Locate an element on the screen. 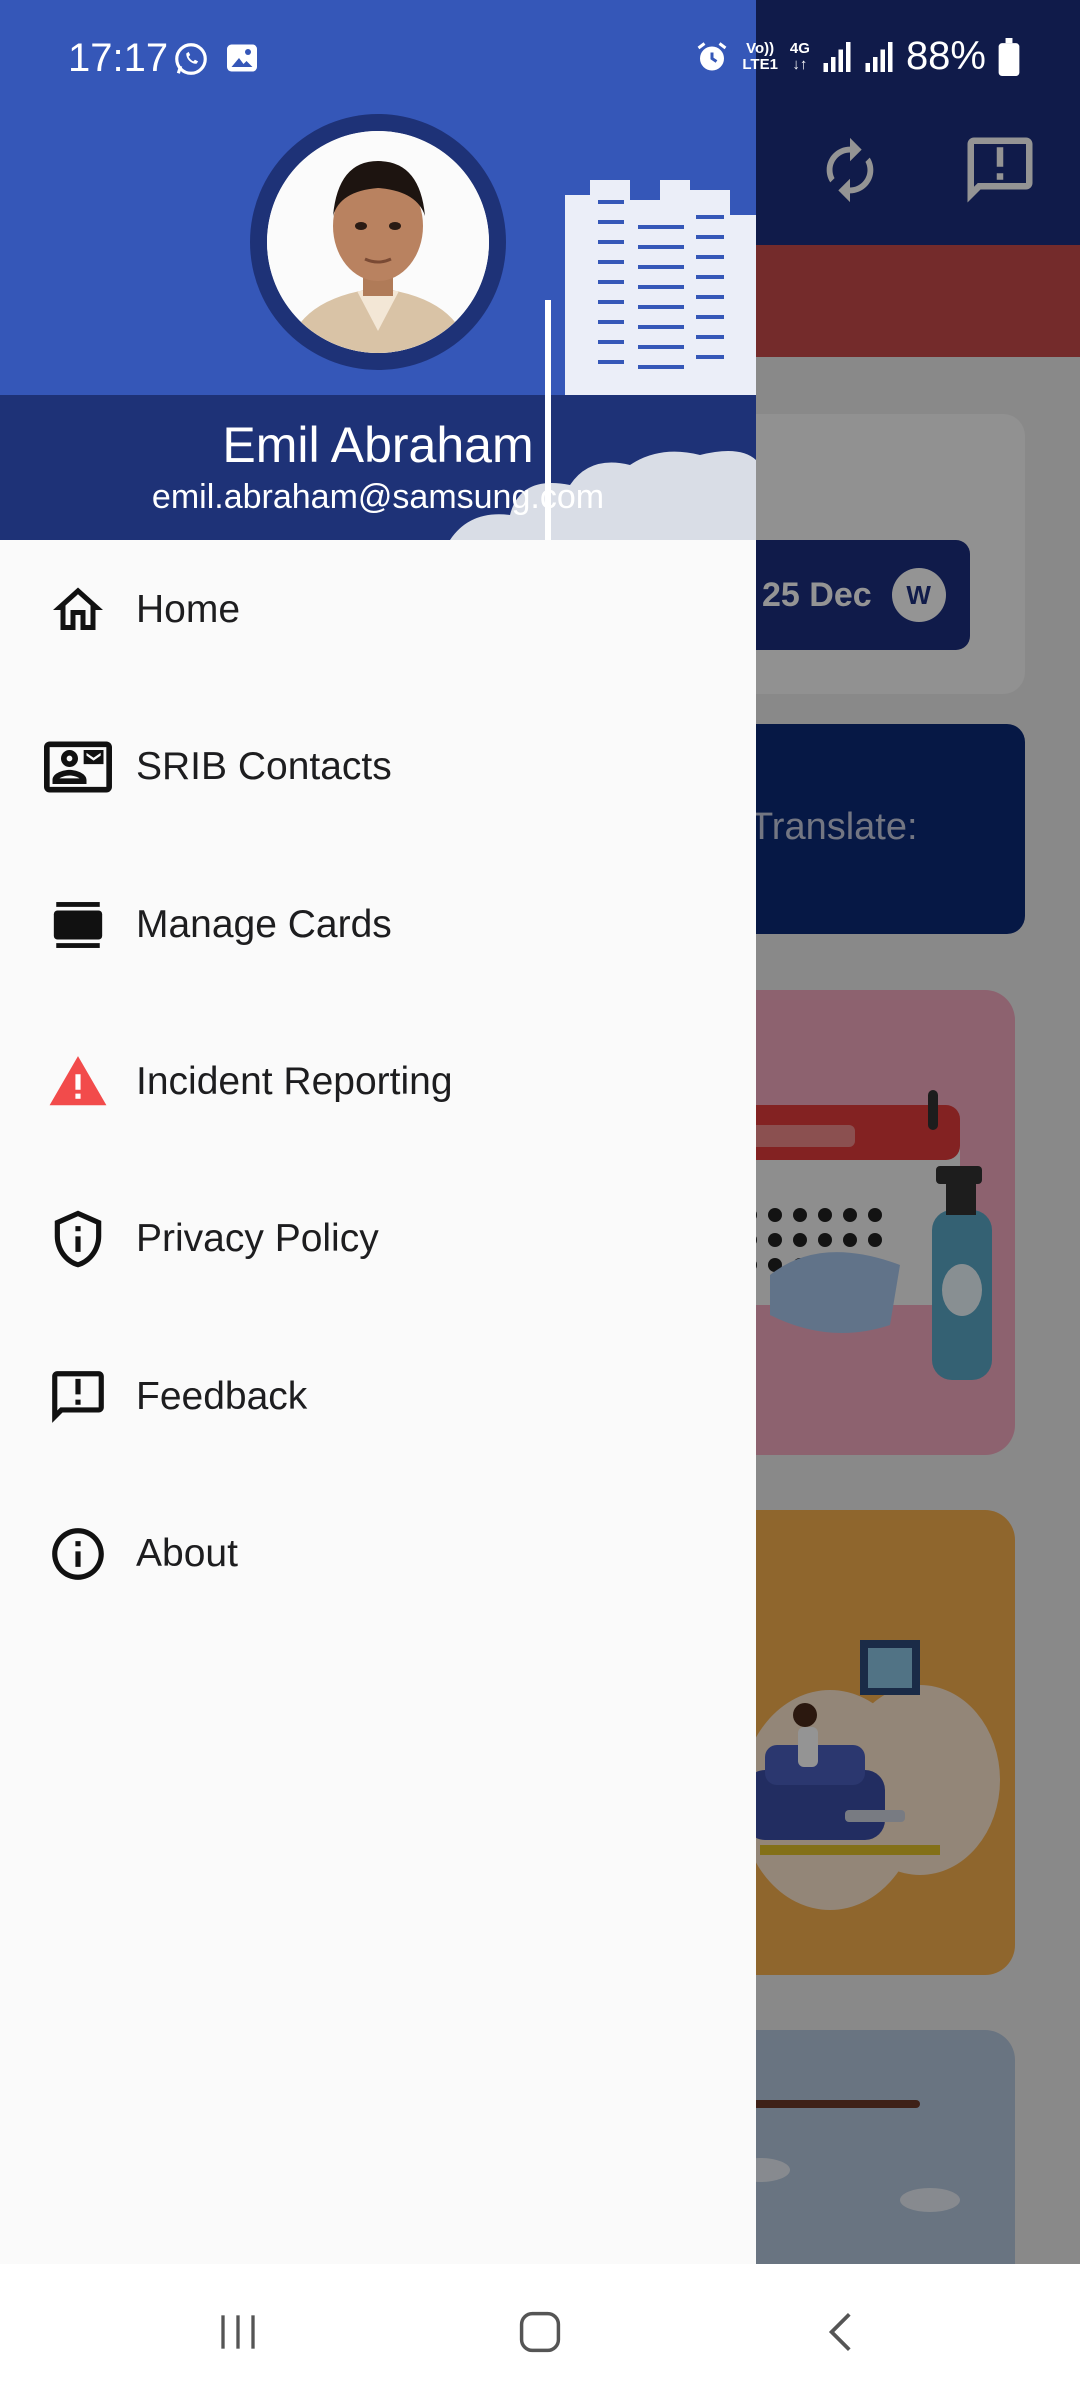 Image resolution: width=1080 pixels, height=2400 pixels. menu-item-home: Home is located at coordinates (378, 610).